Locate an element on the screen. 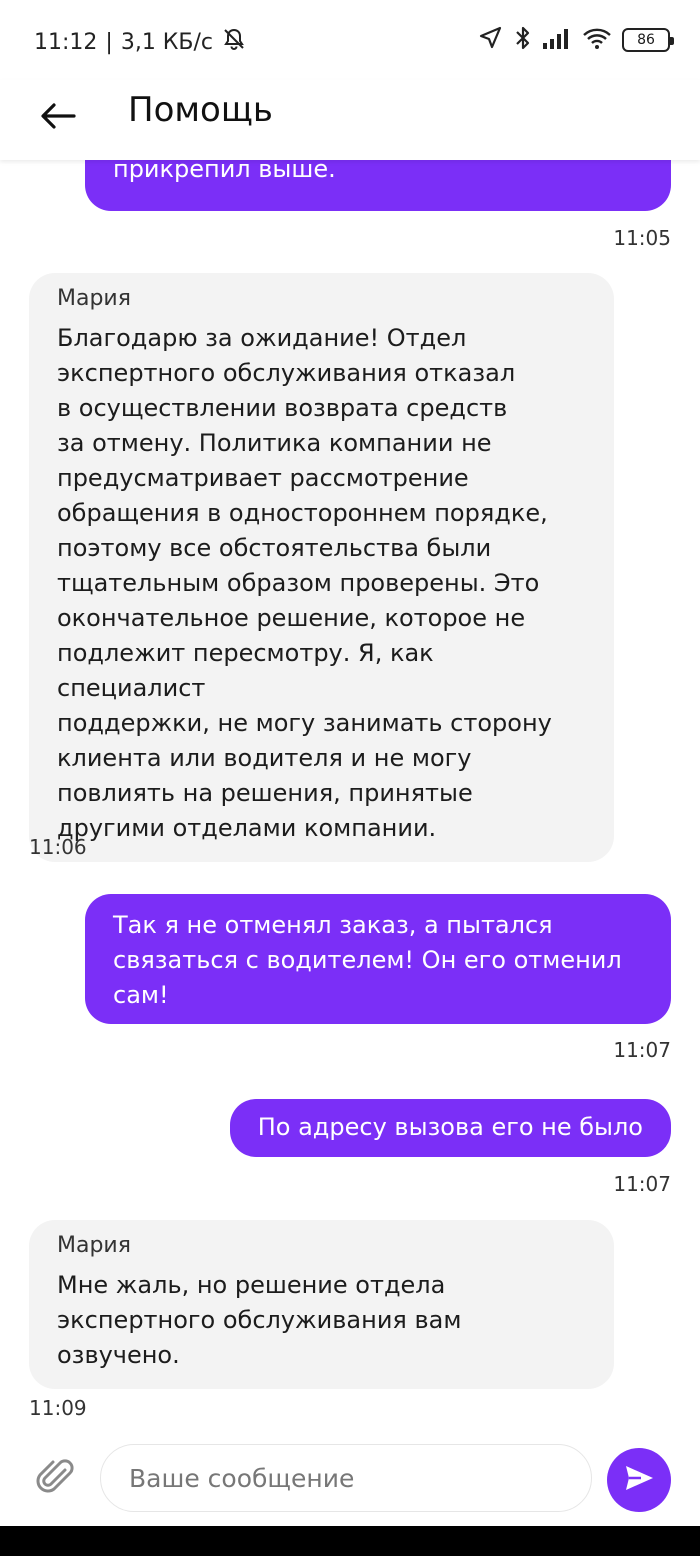 The height and width of the screenshot is (1556, 700). message-line: Так я не отменял заказ, а пытался is located at coordinates (333, 925).